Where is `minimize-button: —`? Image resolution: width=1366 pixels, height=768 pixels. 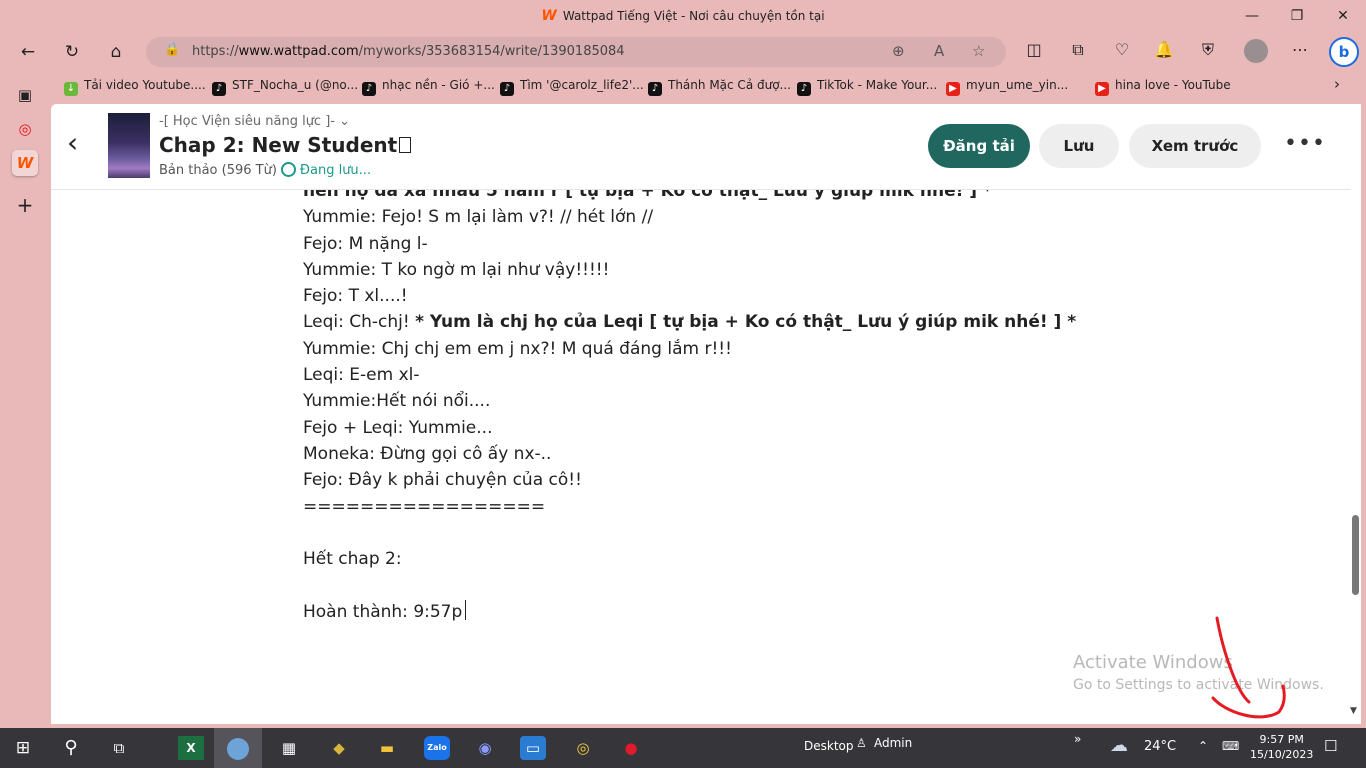 minimize-button: — is located at coordinates (1252, 16).